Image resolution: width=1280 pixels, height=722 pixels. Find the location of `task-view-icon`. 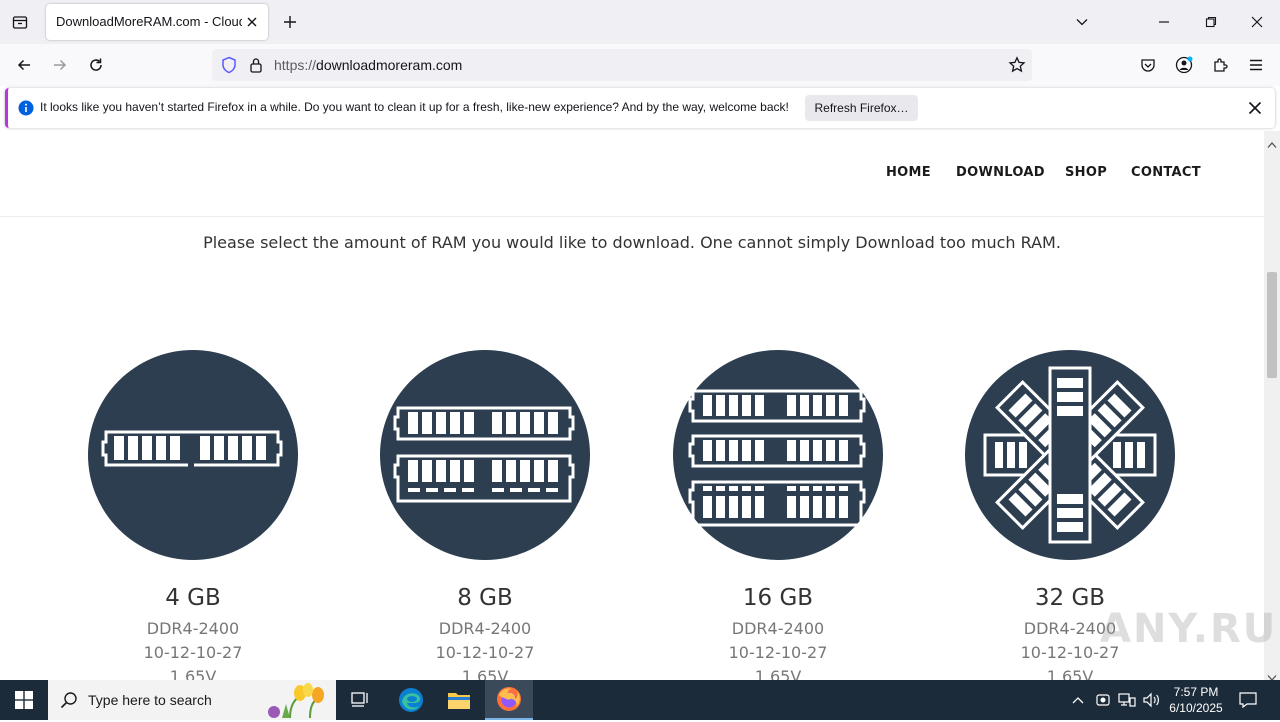

task-view-icon is located at coordinates (360, 700).